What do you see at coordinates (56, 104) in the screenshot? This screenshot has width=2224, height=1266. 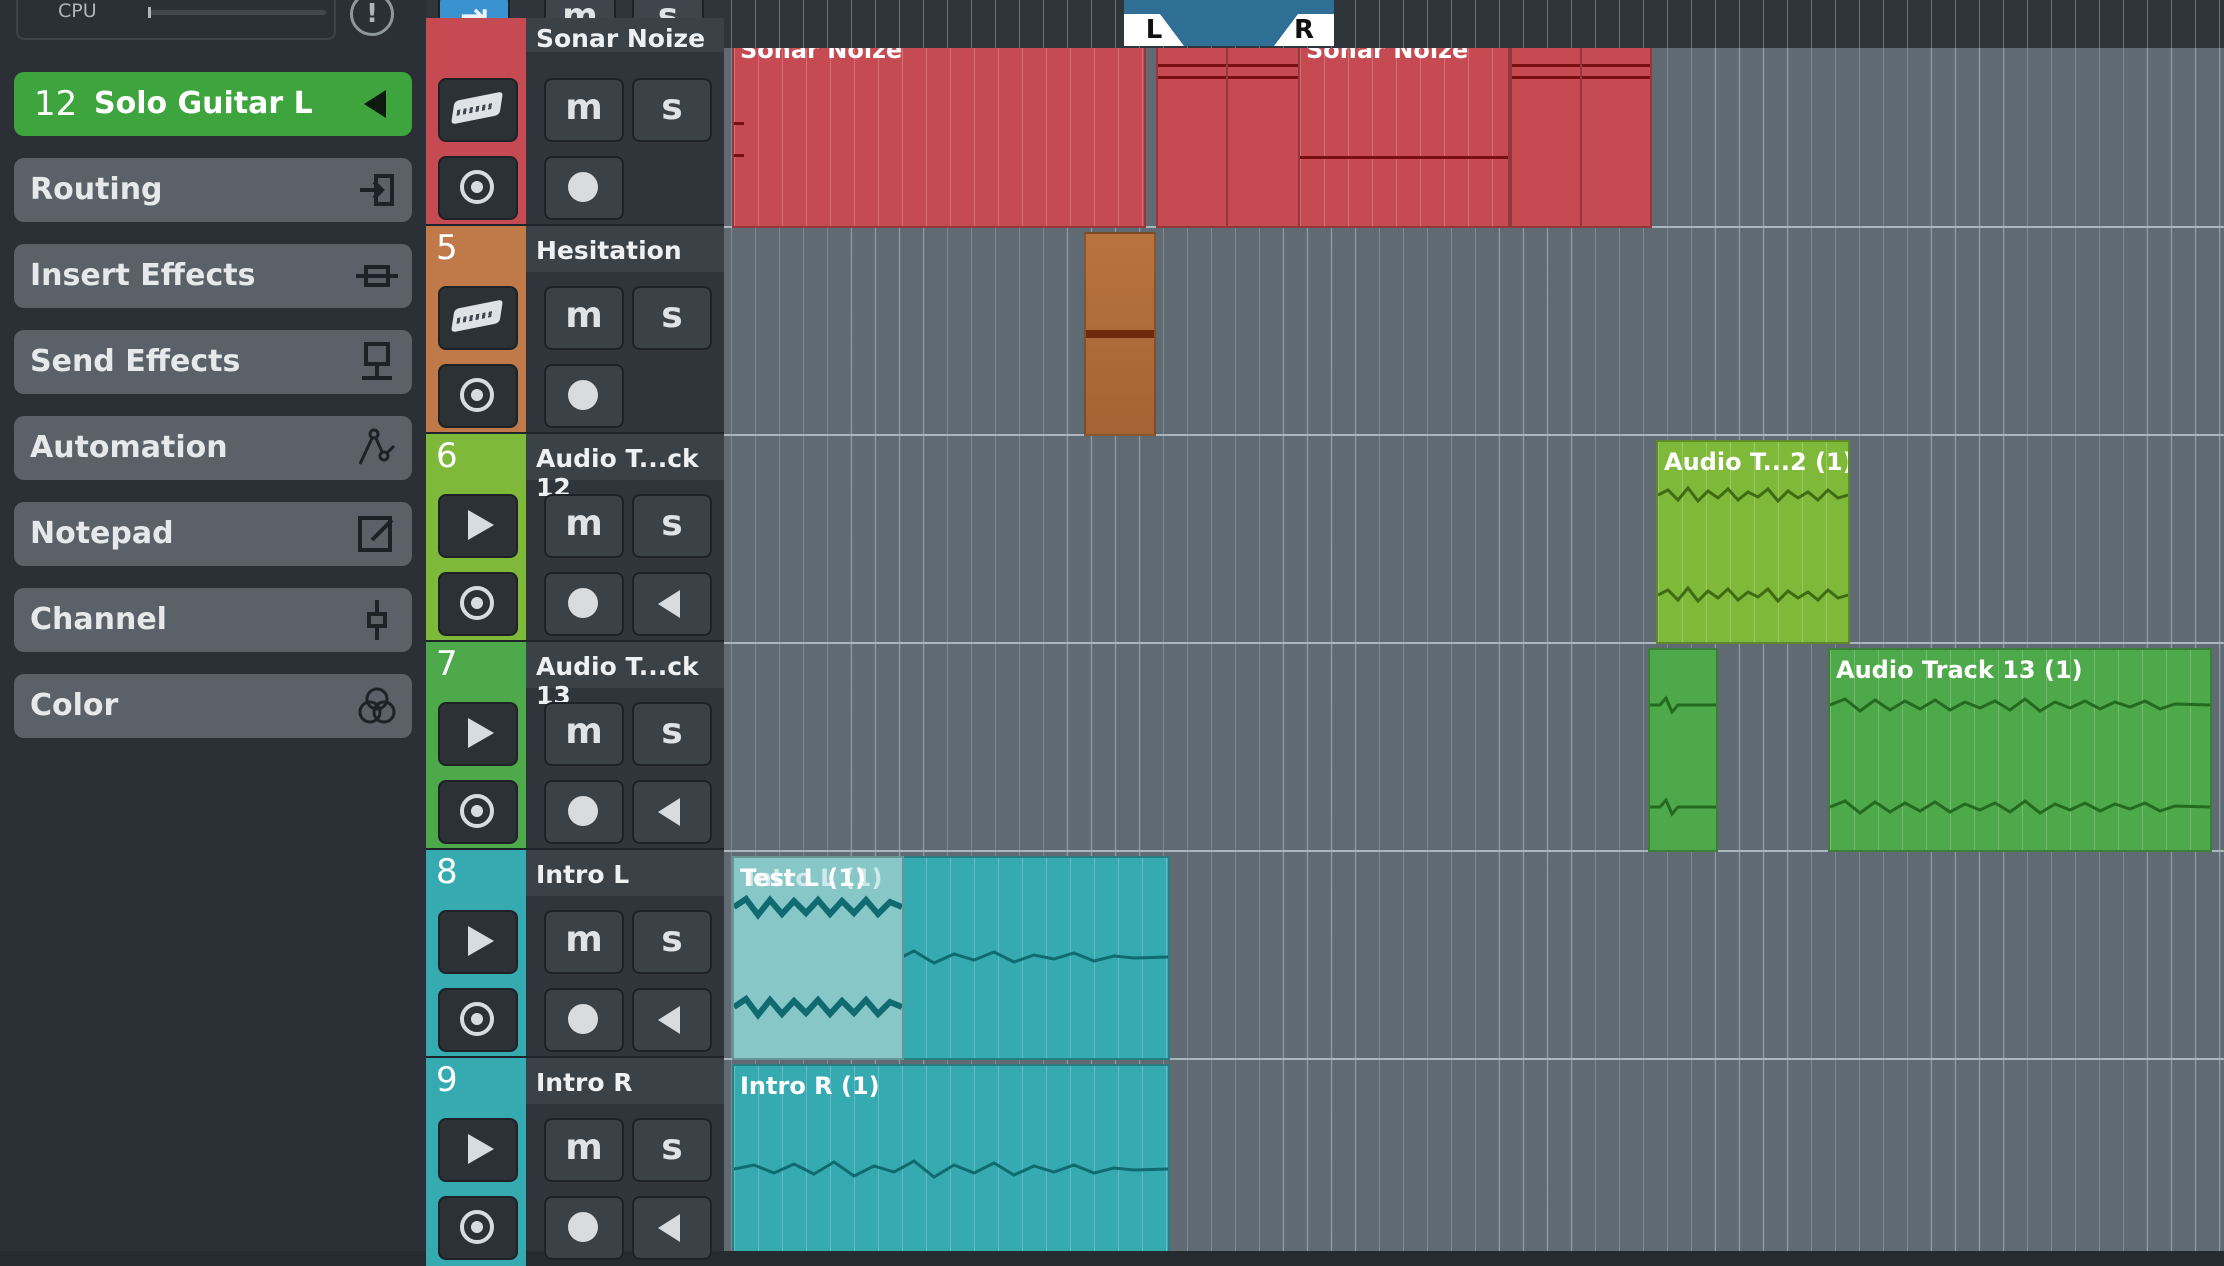 I see `selected-track-number: 12` at bounding box center [56, 104].